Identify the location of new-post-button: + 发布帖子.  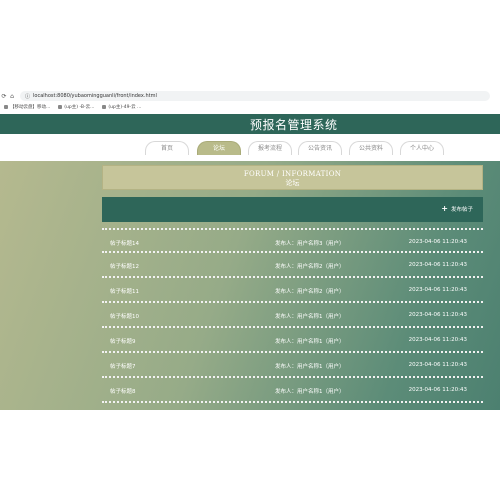
(457, 209).